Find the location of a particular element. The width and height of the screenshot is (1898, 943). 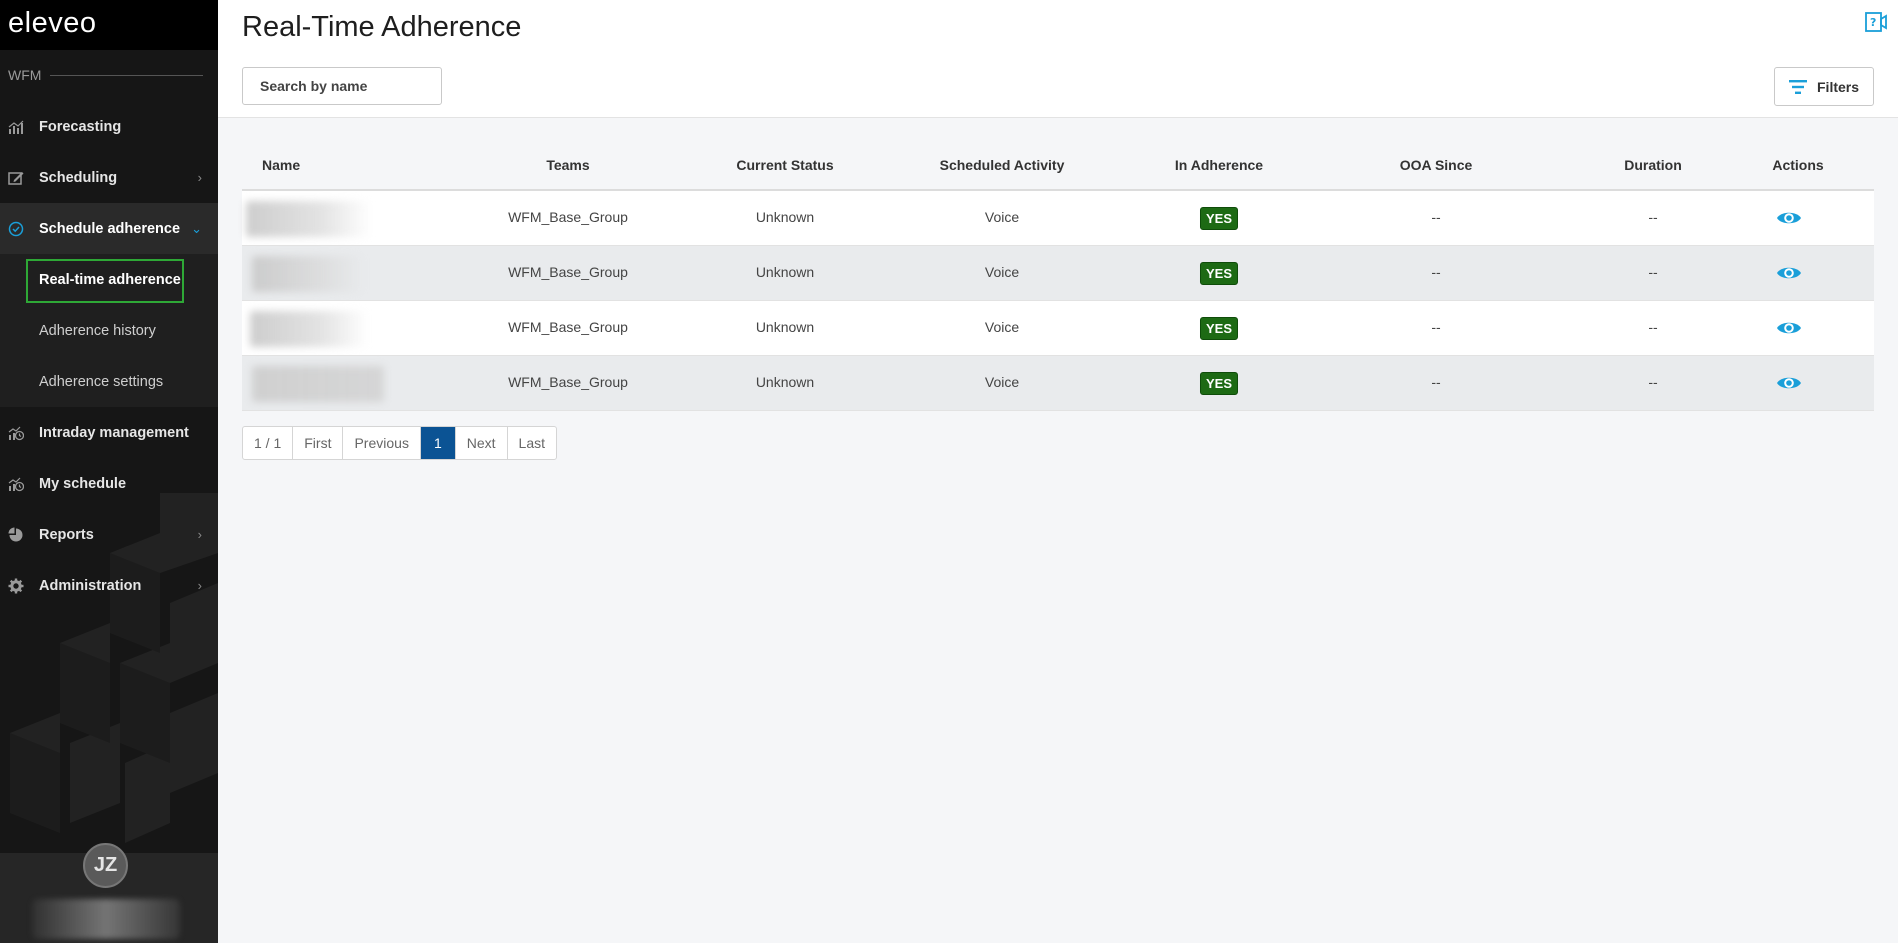

app-logo: eleveo is located at coordinates (52, 23).